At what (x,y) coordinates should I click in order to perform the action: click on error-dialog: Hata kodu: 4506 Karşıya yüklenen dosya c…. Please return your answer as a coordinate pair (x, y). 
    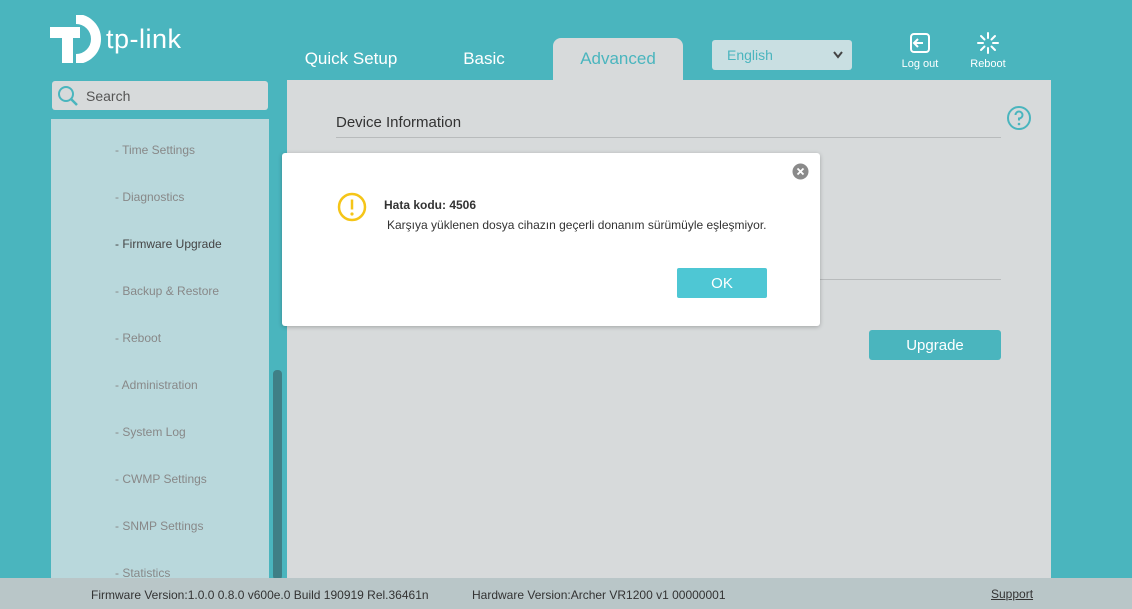
    Looking at the image, I should click on (551, 239).